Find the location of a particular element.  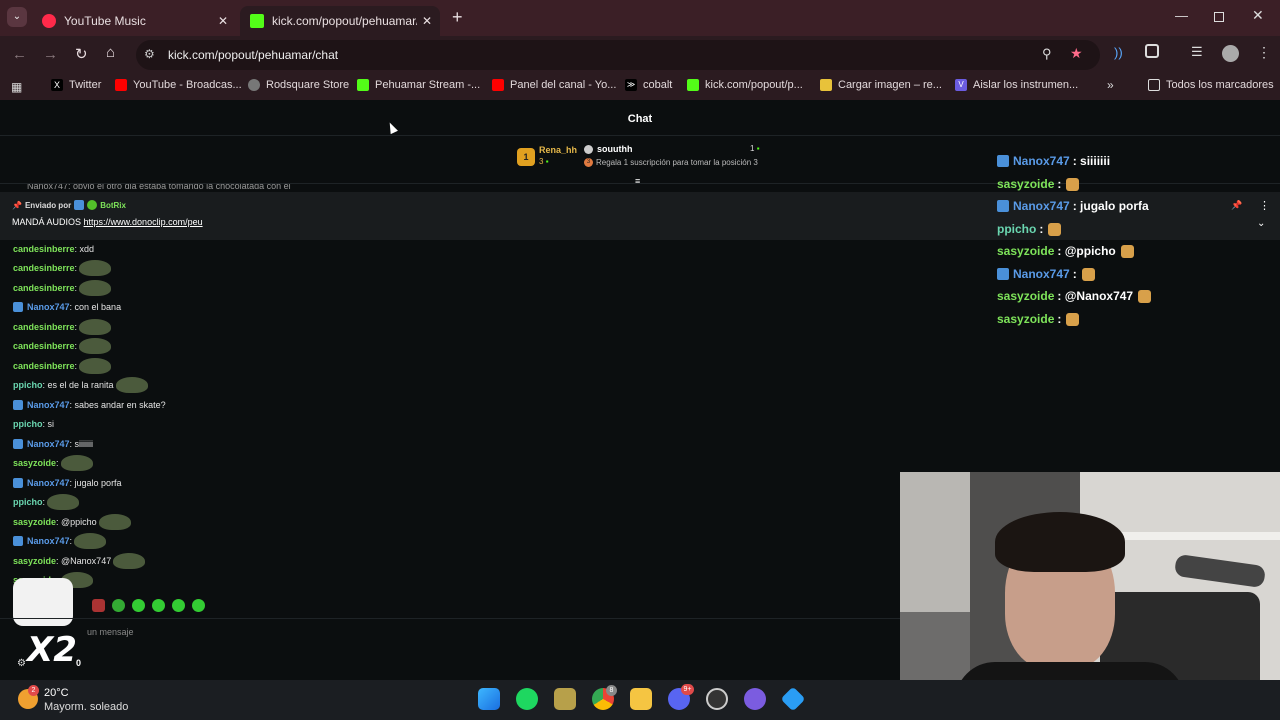

home-icon: ⌂ is located at coordinates (110, 52).